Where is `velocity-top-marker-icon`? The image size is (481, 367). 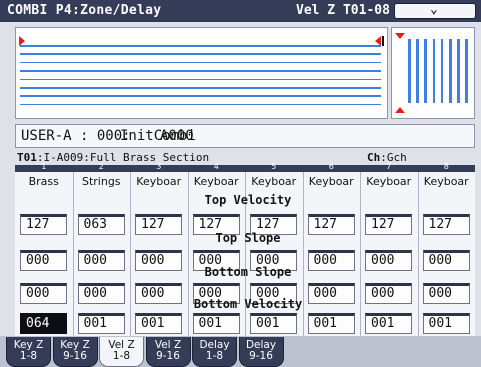 velocity-top-marker-icon is located at coordinates (400, 36).